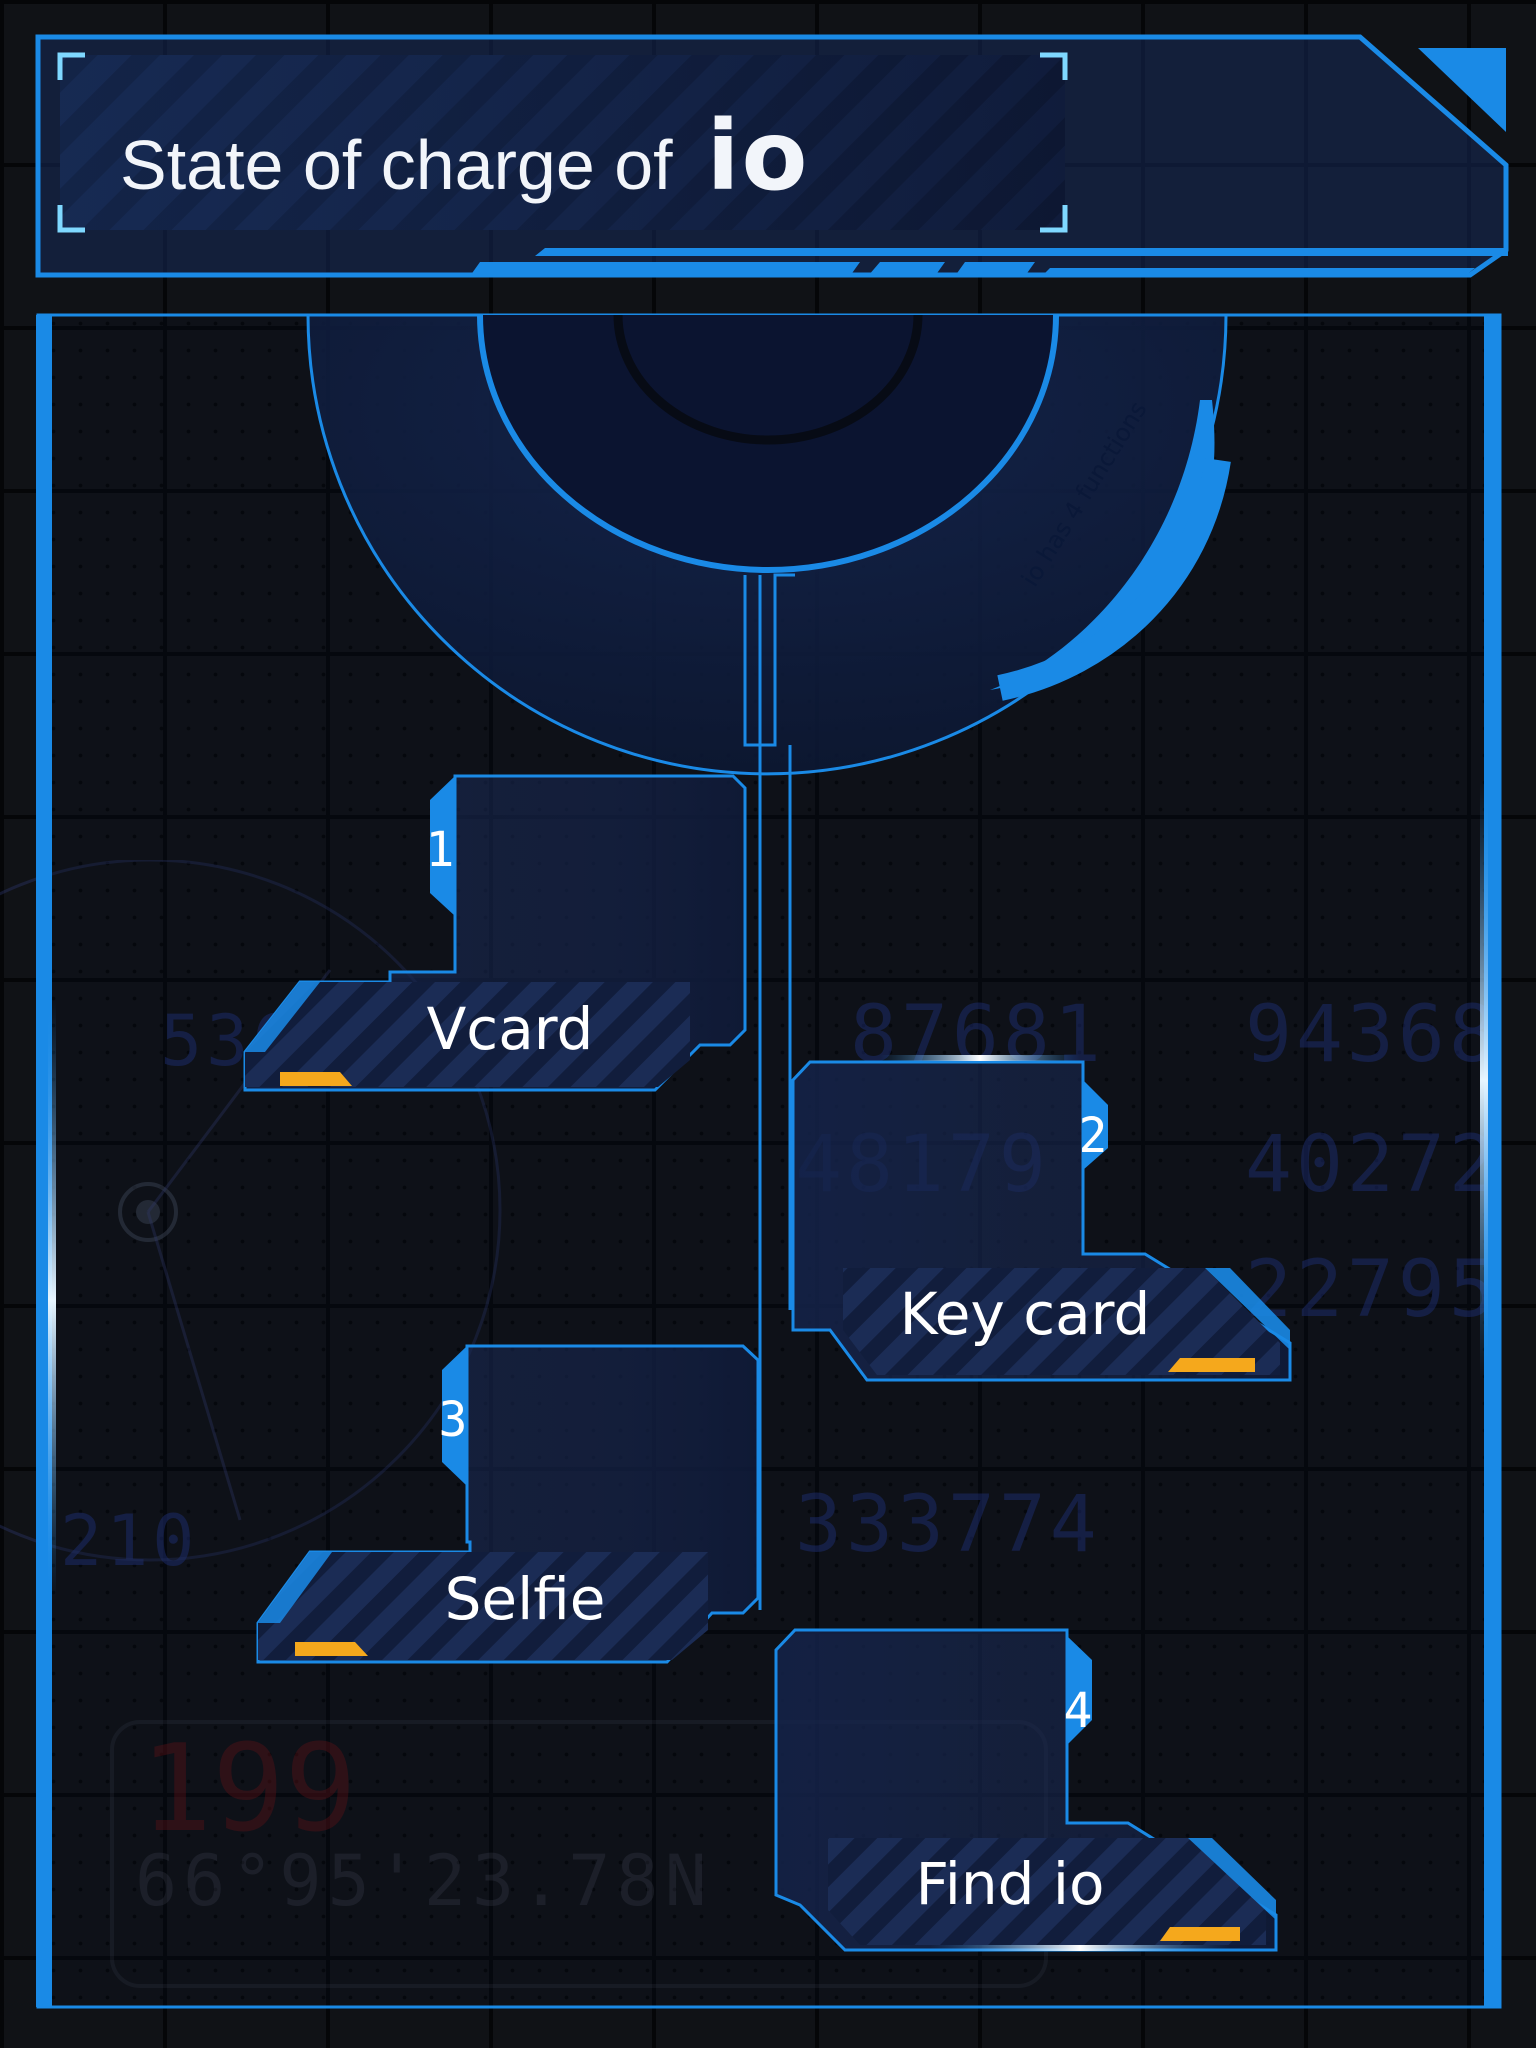 Image resolution: width=1536 pixels, height=2048 pixels. I want to click on function-number-2: 2, so click(1093, 1136).